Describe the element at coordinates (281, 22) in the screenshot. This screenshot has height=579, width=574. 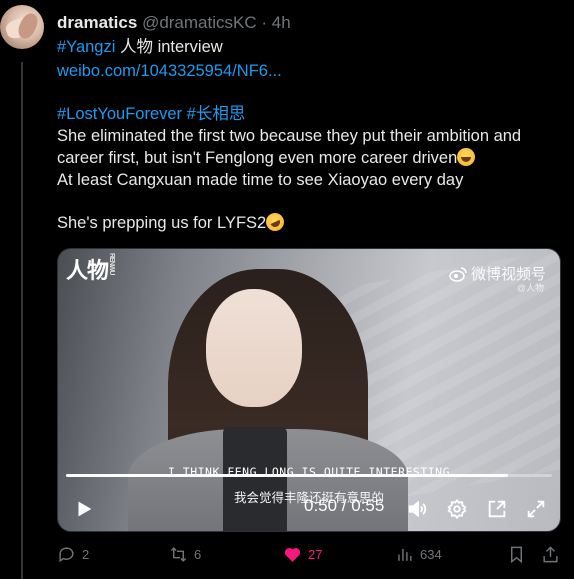
I see `post-time: 4h` at that location.